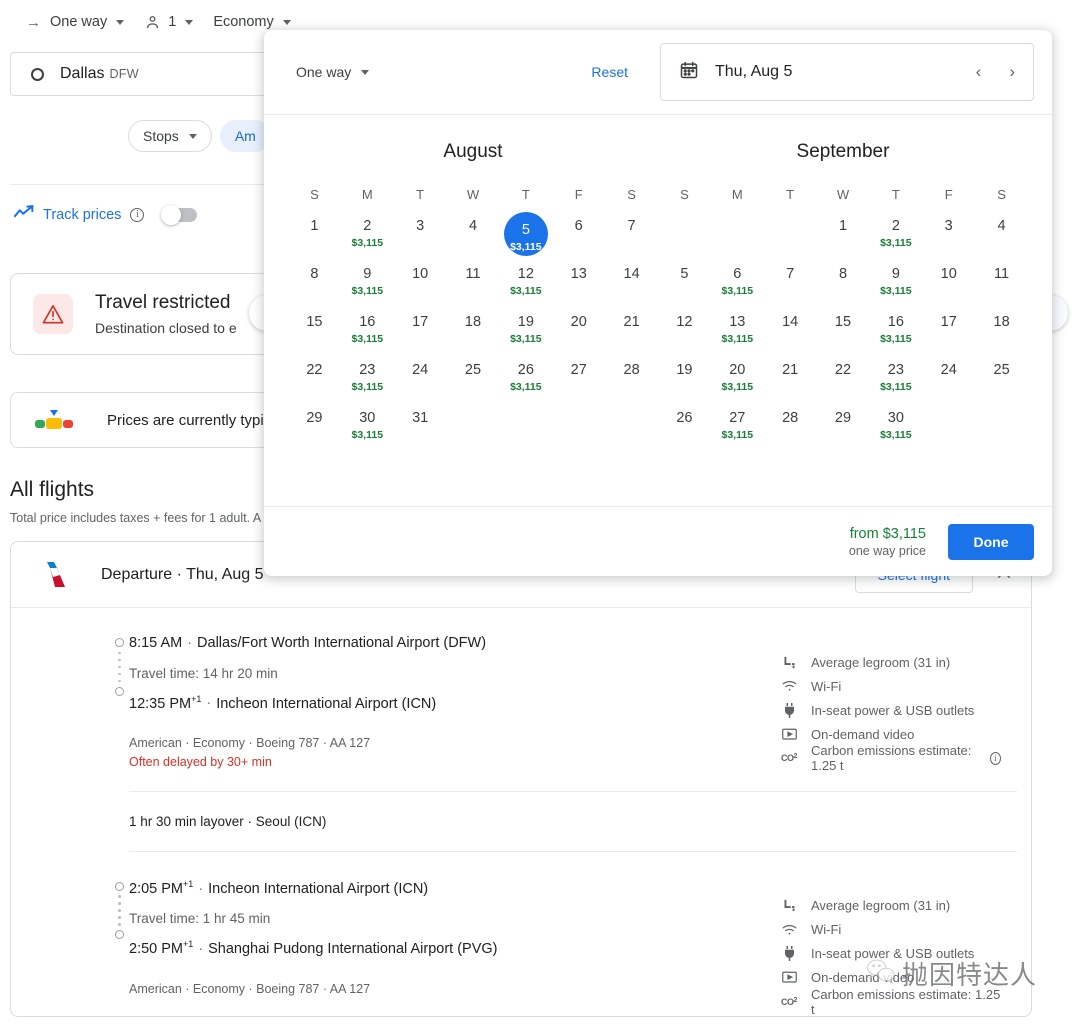  What do you see at coordinates (189, 420) in the screenshot?
I see `price-insight-text: Prices are currently typic` at bounding box center [189, 420].